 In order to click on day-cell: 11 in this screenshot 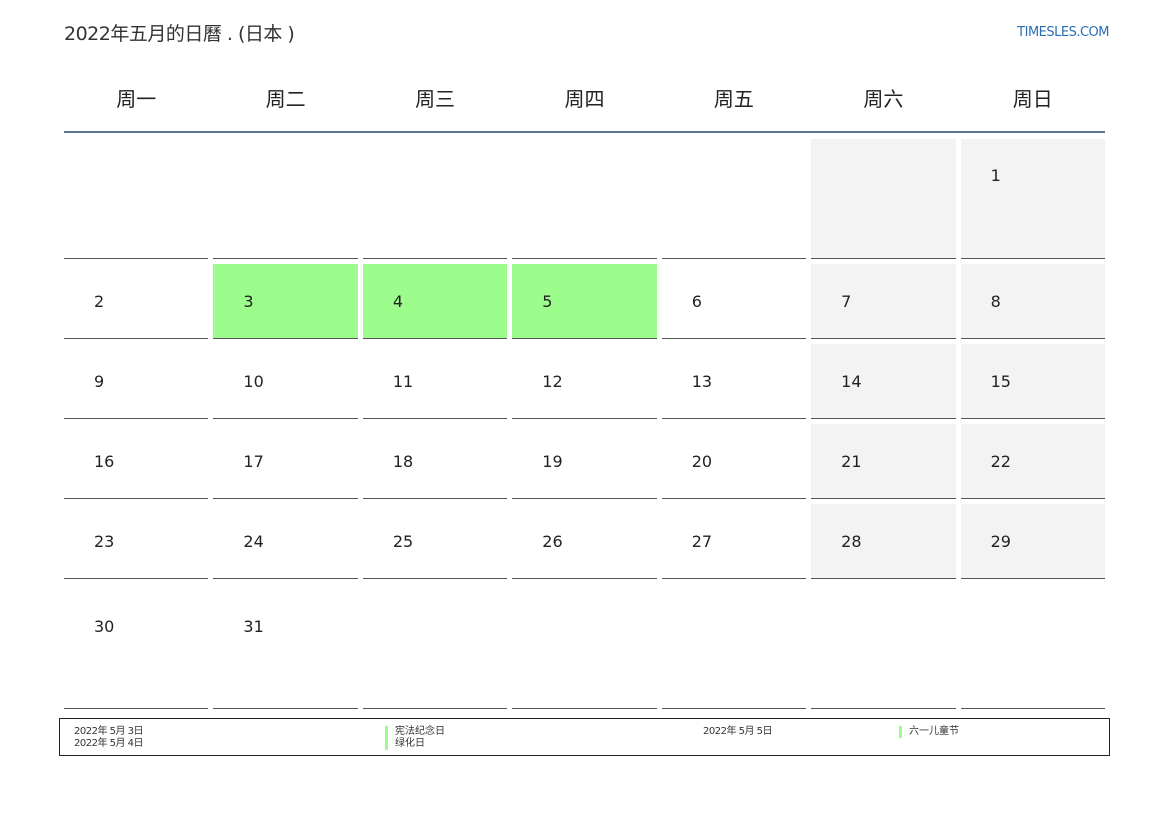, I will do `click(435, 381)`.